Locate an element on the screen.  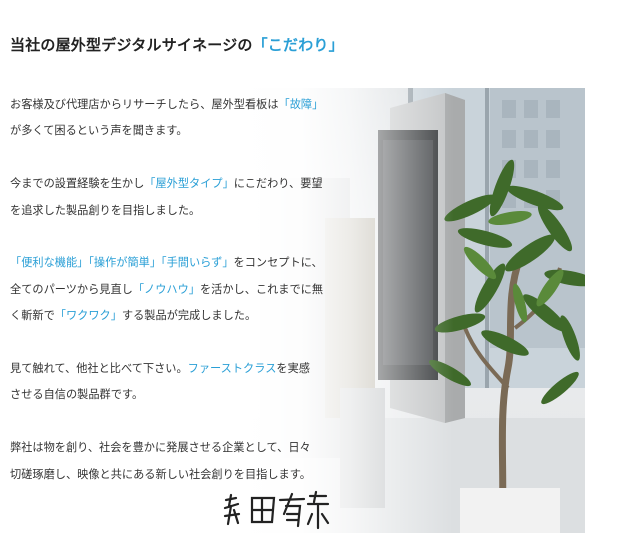
body-text-segment: させる自信の製品群です。 is located at coordinates (77, 395).